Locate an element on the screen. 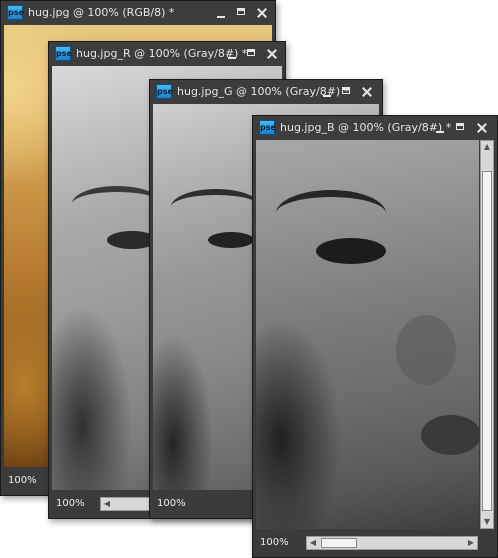 The width and height of the screenshot is (498, 558). window-title: hug.jpg_R @ 100% (Gray/8#) * is located at coordinates (162, 53).